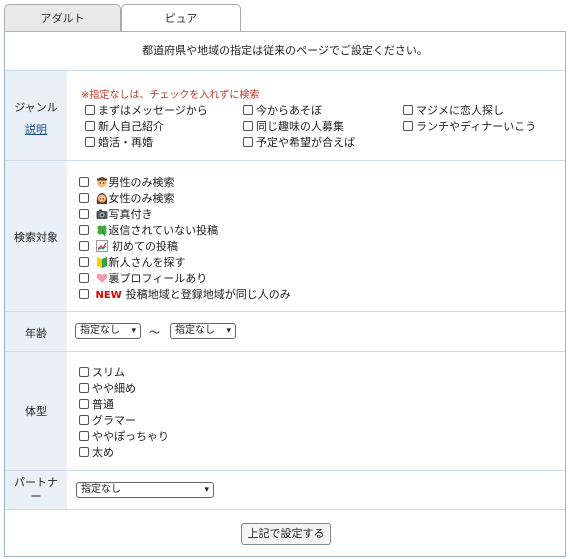 This screenshot has height=559, width=570. What do you see at coordinates (119, 142) in the screenshot?
I see `genre-option: 婚活・再婚` at bounding box center [119, 142].